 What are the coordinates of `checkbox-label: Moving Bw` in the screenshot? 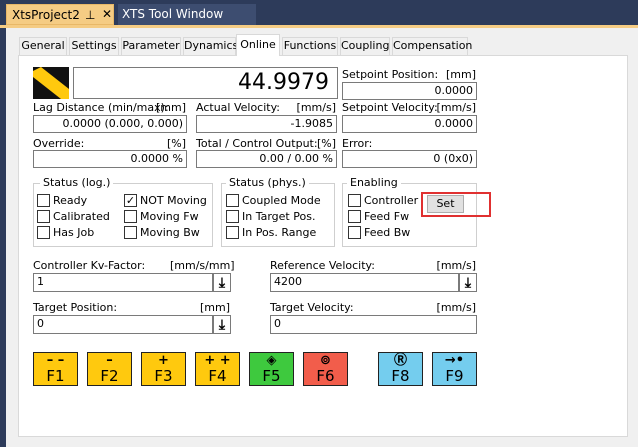 It's located at (170, 232).